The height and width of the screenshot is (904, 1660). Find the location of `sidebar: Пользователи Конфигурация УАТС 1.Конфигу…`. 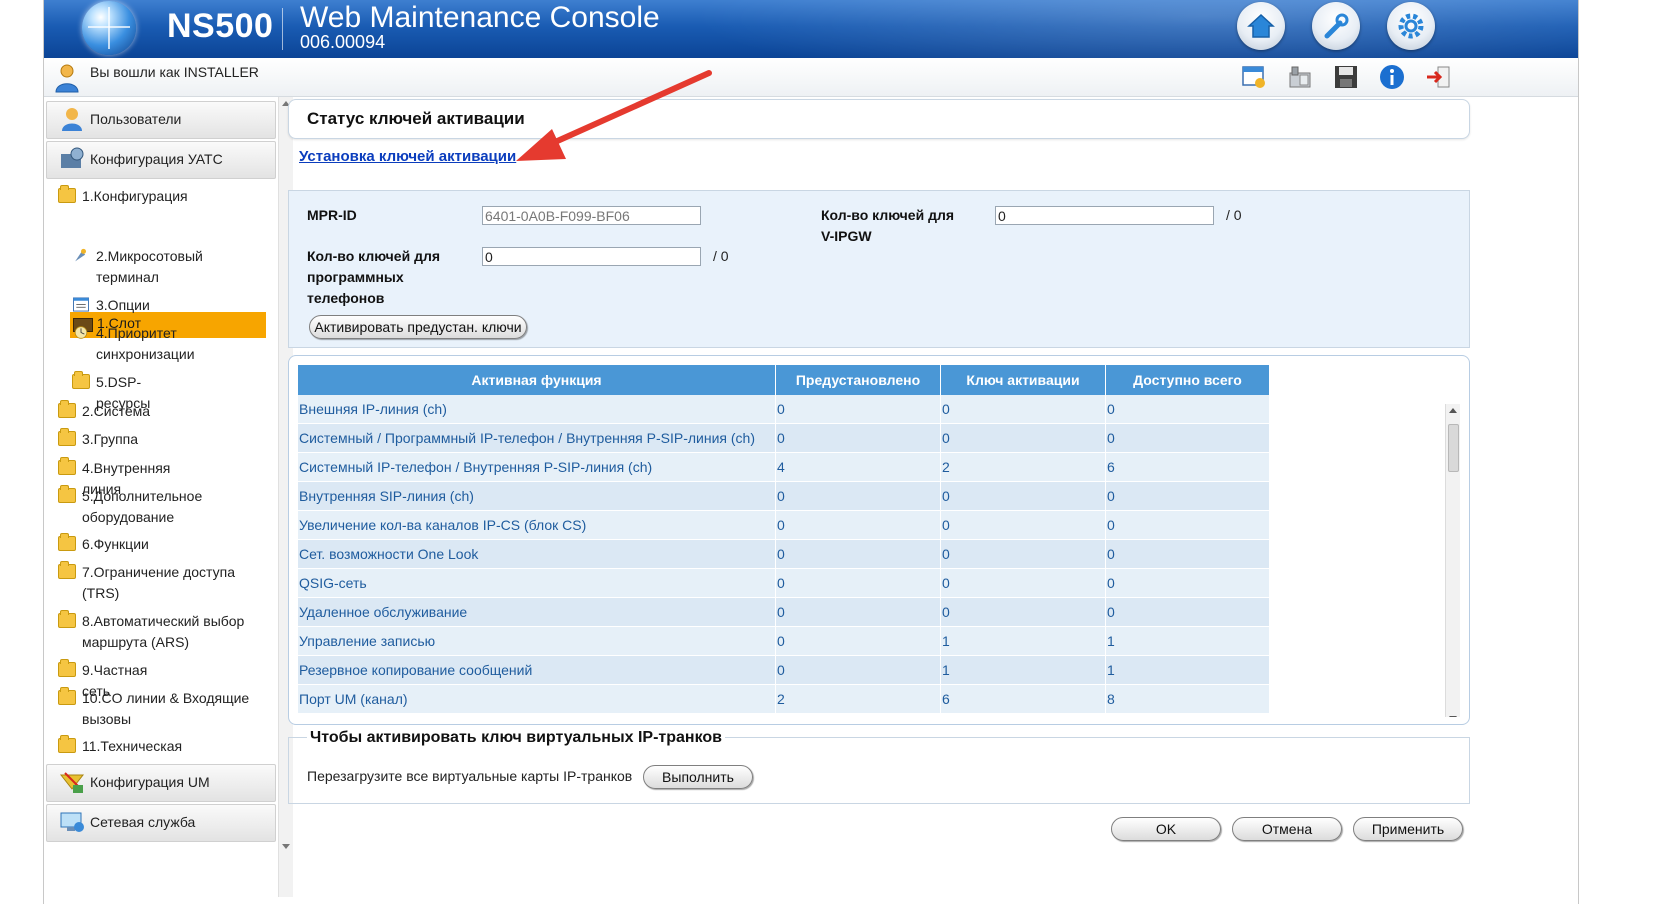

sidebar: Пользователи Конфигурация УАТС 1.Конфигу… is located at coordinates (160, 500).